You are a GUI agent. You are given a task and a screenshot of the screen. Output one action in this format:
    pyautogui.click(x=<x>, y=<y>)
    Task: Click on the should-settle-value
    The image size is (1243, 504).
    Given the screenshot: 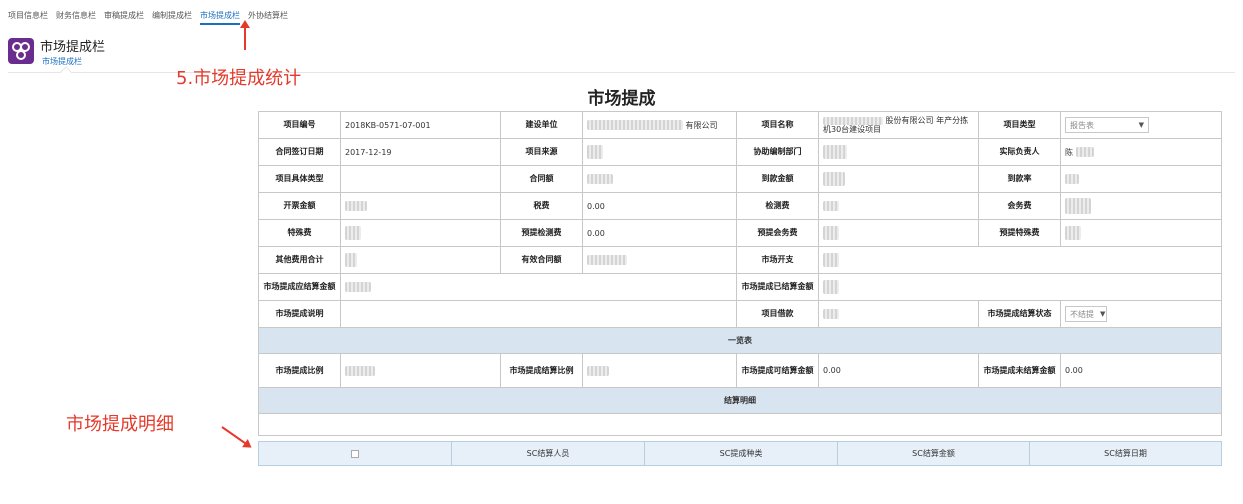 What is the action you would take?
    pyautogui.click(x=538, y=287)
    